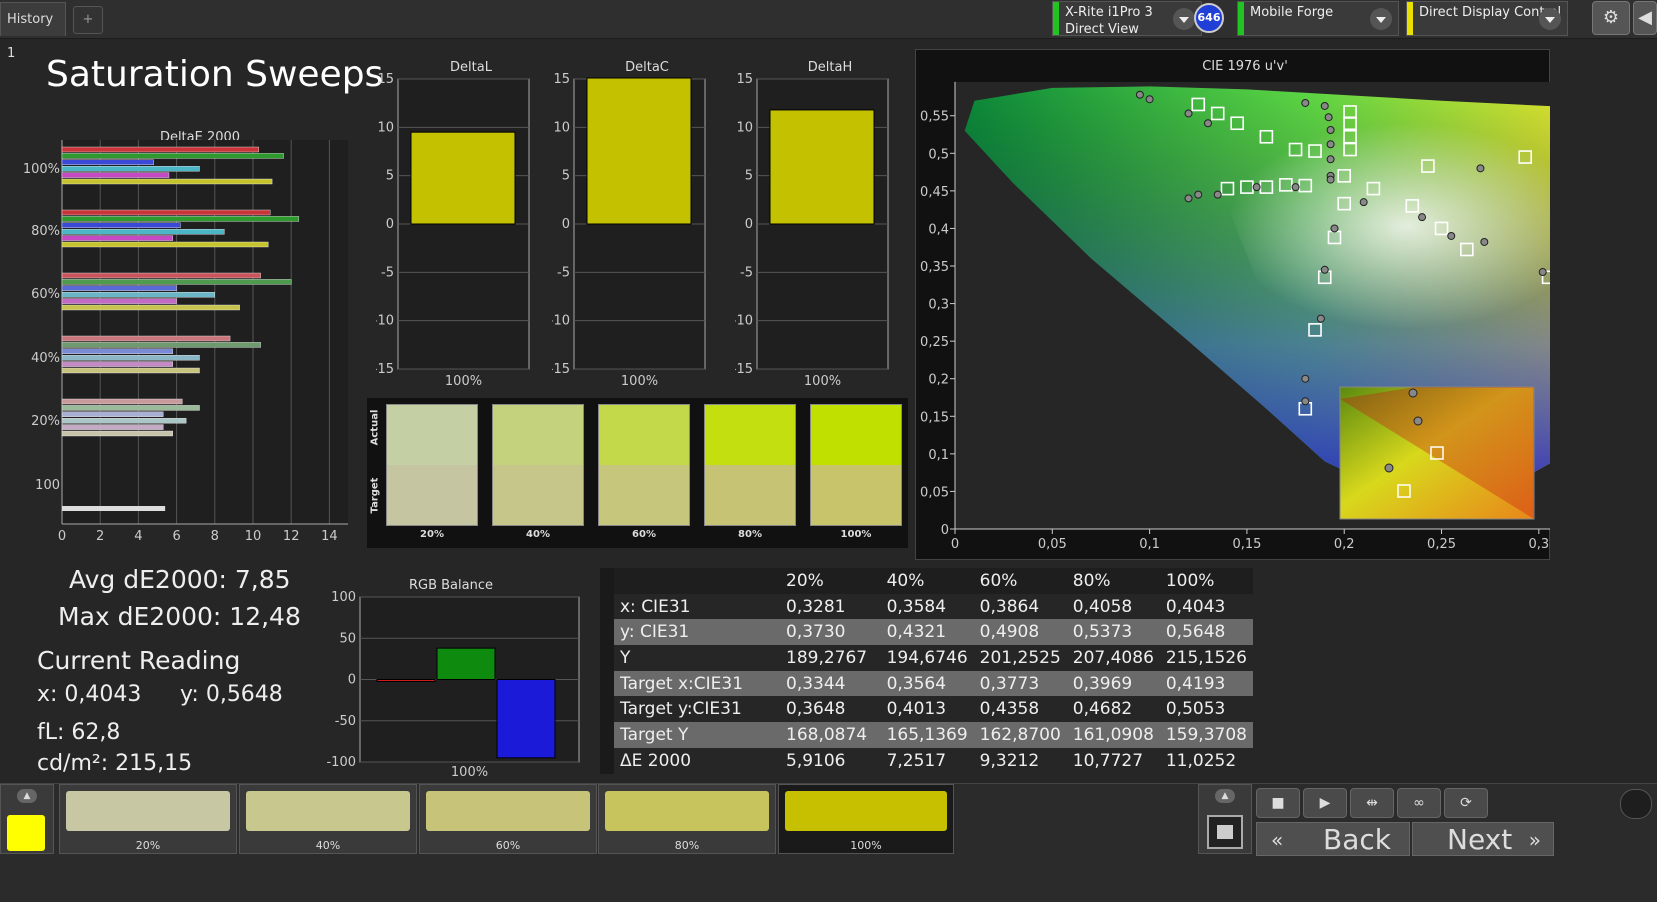 The height and width of the screenshot is (902, 1657). What do you see at coordinates (375, 427) in the screenshot?
I see `actual-label: Actual` at bounding box center [375, 427].